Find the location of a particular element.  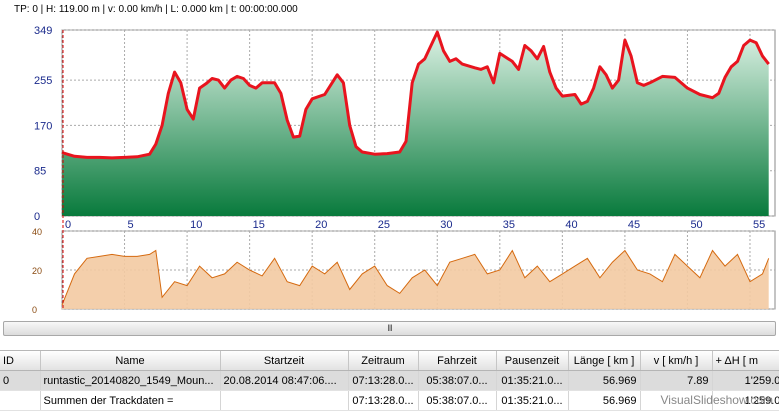

cell-id: 0 is located at coordinates (20, 380).